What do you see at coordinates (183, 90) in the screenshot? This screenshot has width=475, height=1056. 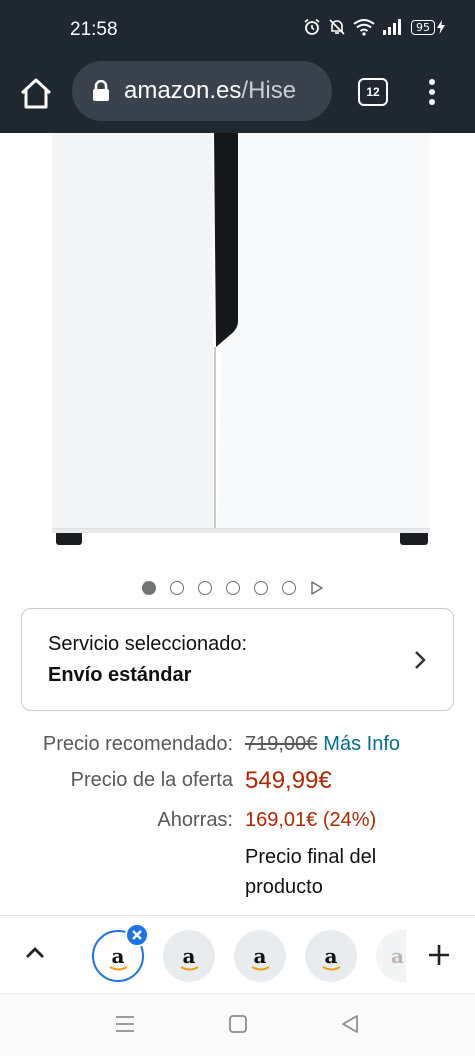 I see `url-domain: amazon.es` at bounding box center [183, 90].